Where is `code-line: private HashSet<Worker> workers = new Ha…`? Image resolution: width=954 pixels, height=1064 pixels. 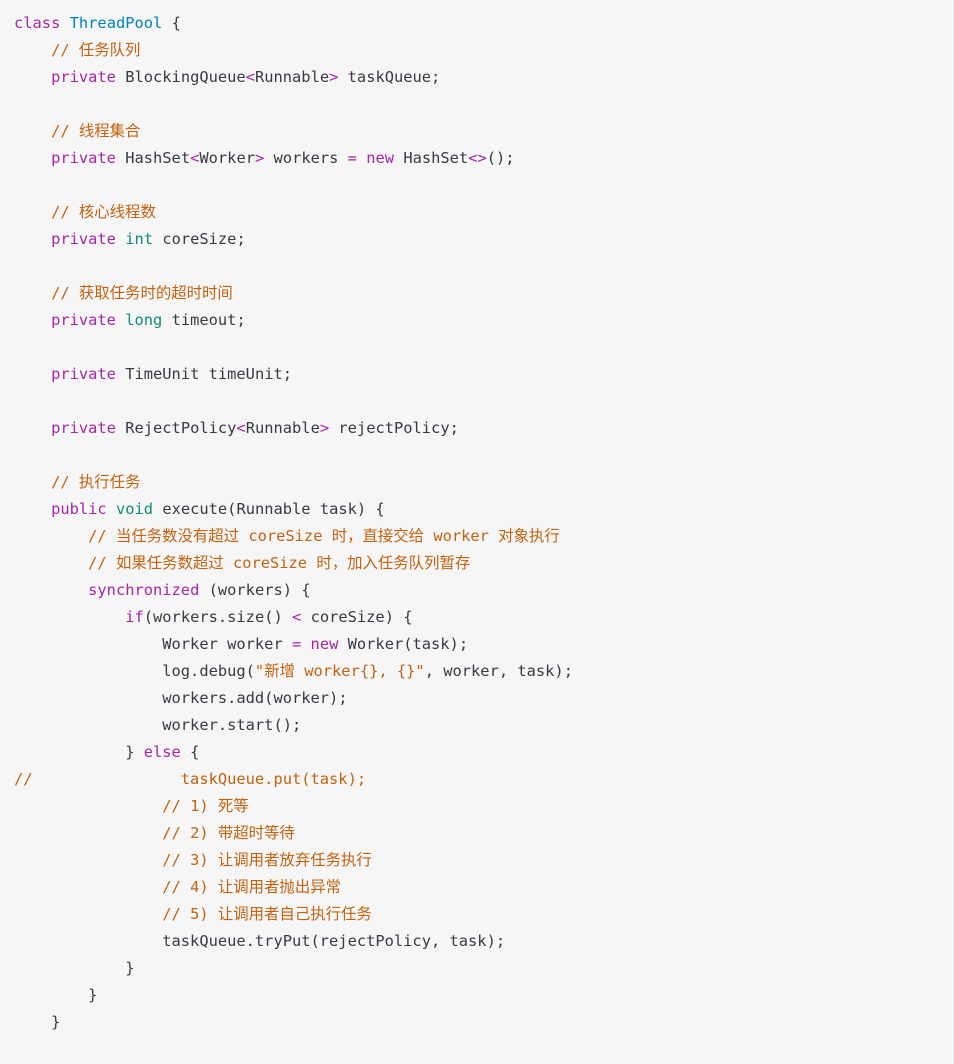 code-line: private HashSet<Worker> workers = new Ha… is located at coordinates (293, 158).